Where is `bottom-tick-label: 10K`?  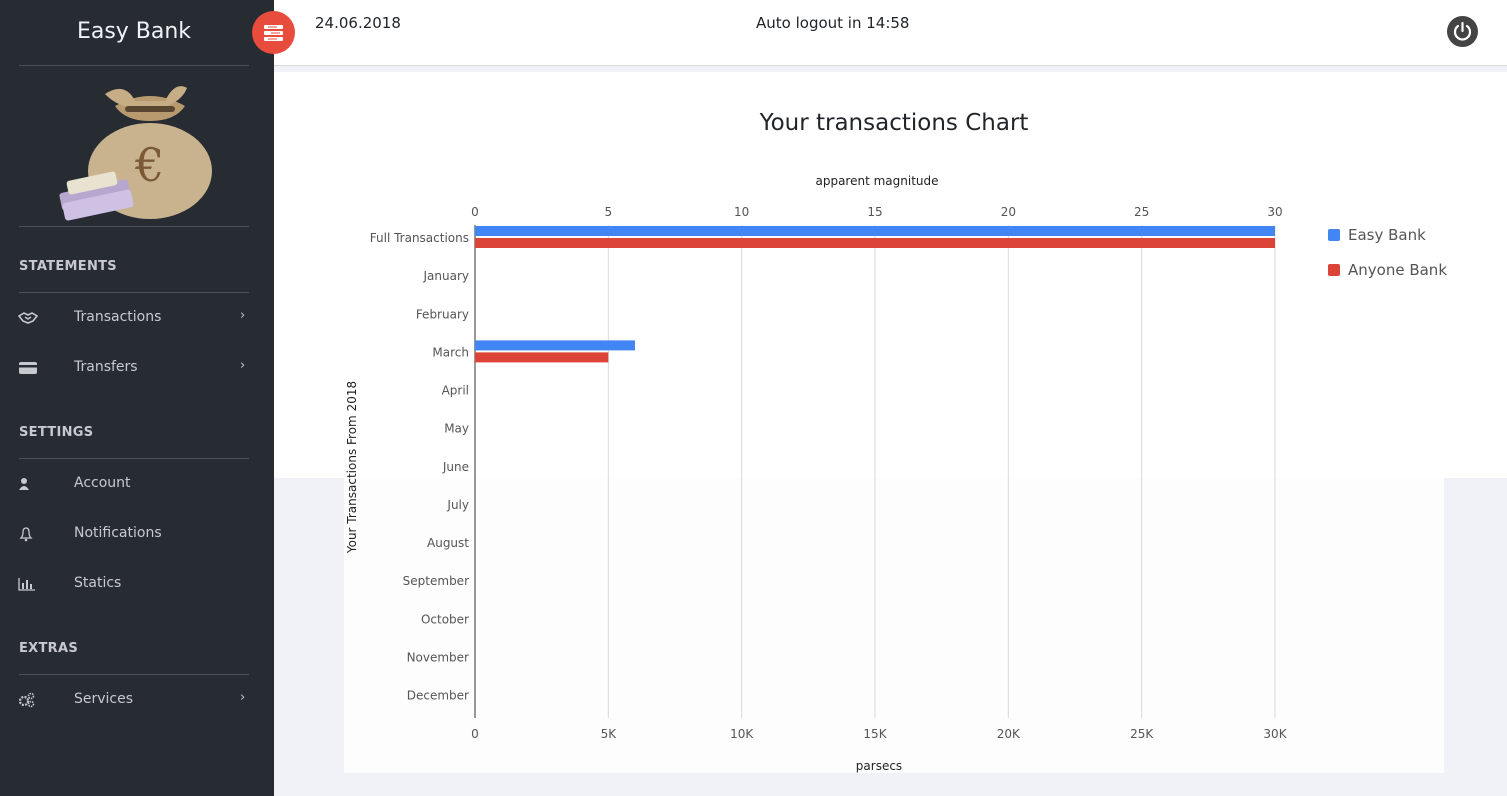
bottom-tick-label: 10K is located at coordinates (742, 734).